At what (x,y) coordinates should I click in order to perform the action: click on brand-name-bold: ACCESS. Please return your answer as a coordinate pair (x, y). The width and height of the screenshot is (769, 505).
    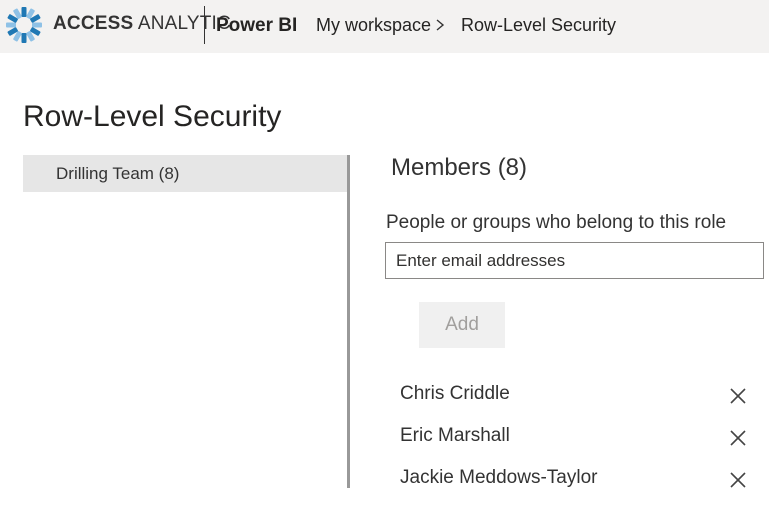
    Looking at the image, I should click on (93, 23).